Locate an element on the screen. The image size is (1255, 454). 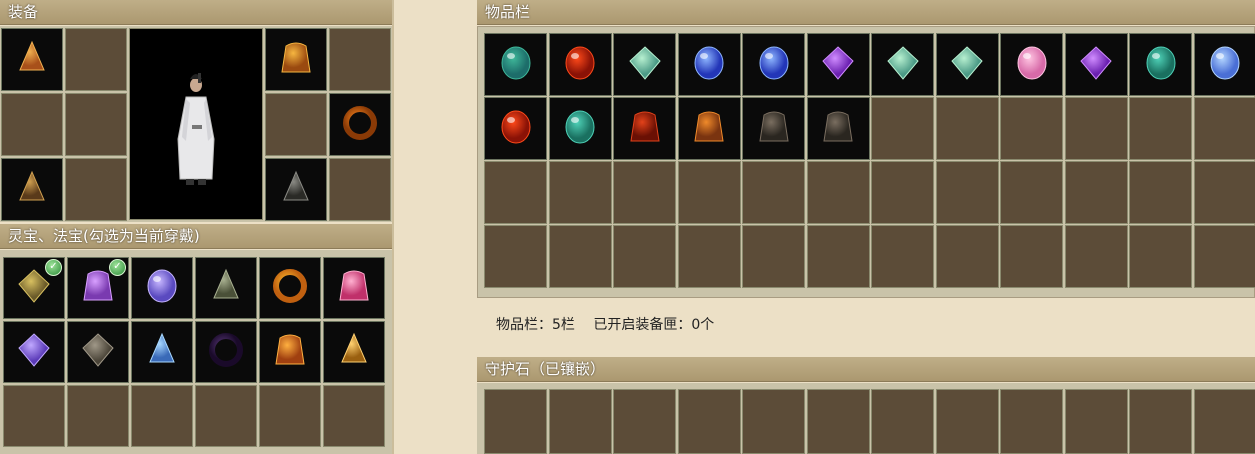
check-icon: ✓ is located at coordinates (117, 267).